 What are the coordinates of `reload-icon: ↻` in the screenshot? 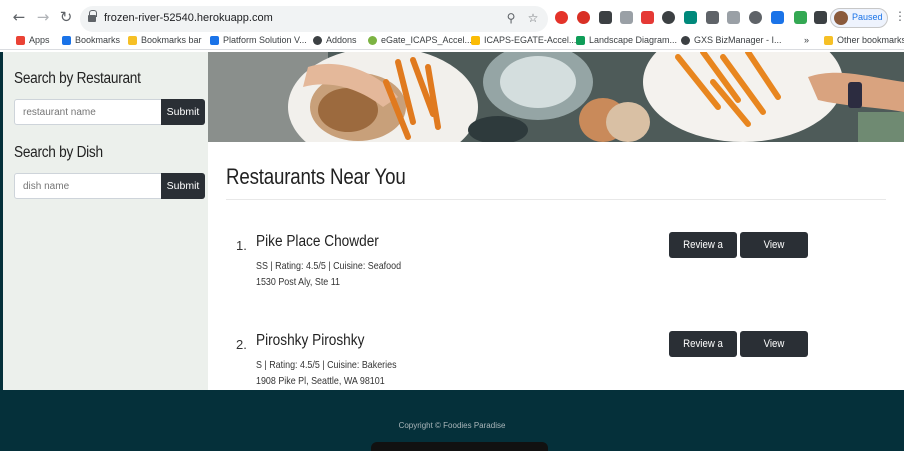 It's located at (66, 17).